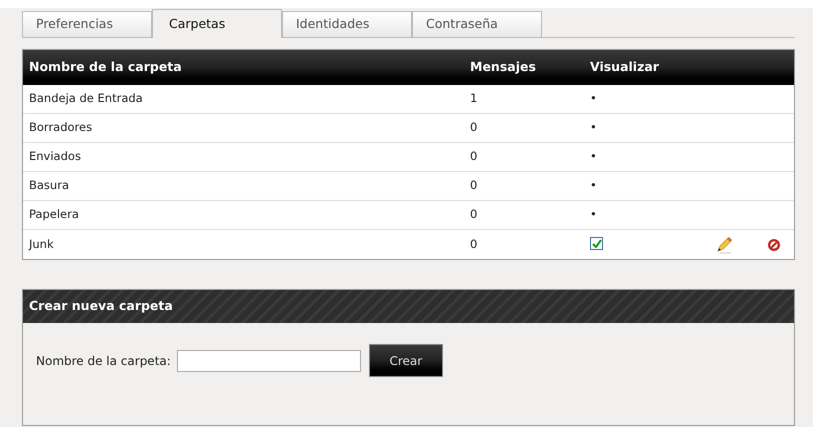  What do you see at coordinates (503, 67) in the screenshot?
I see `column-header: Mensajes` at bounding box center [503, 67].